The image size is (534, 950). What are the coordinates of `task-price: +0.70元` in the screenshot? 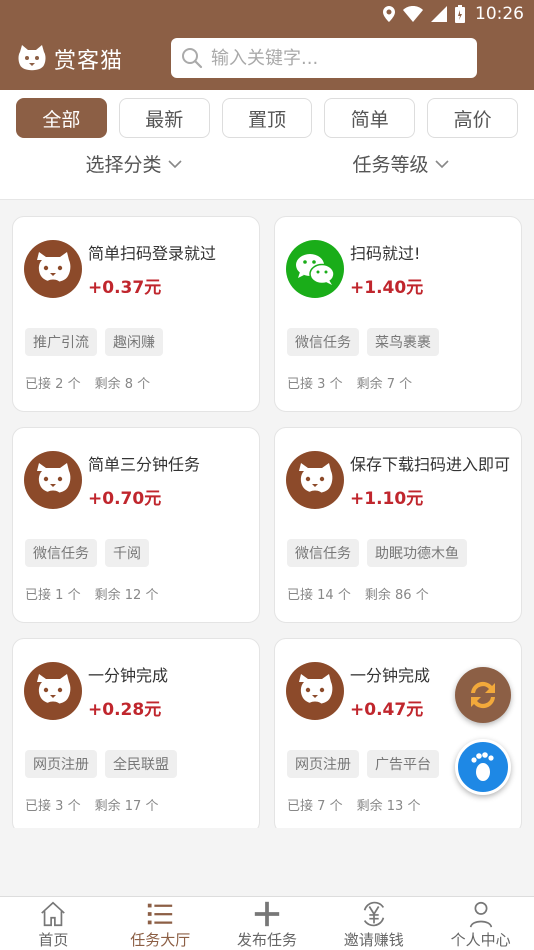 It's located at (125, 499).